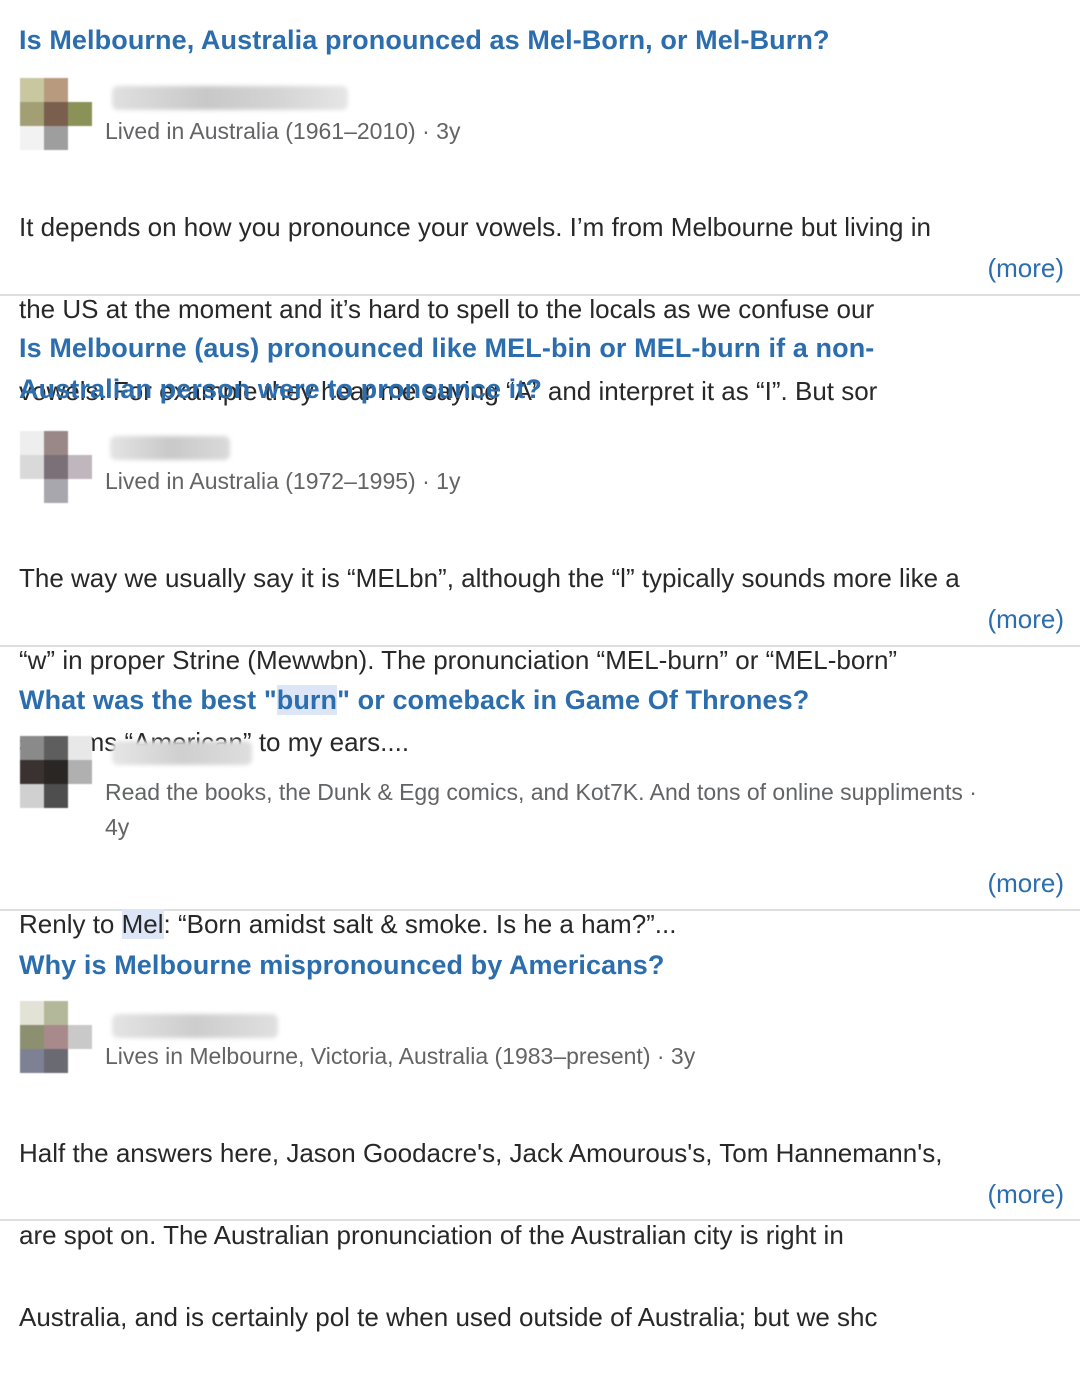 The width and height of the screenshot is (1080, 1379). Describe the element at coordinates (573, 700) in the screenshot. I see `question-text: " or comeback in Game Of Thrones?` at that location.